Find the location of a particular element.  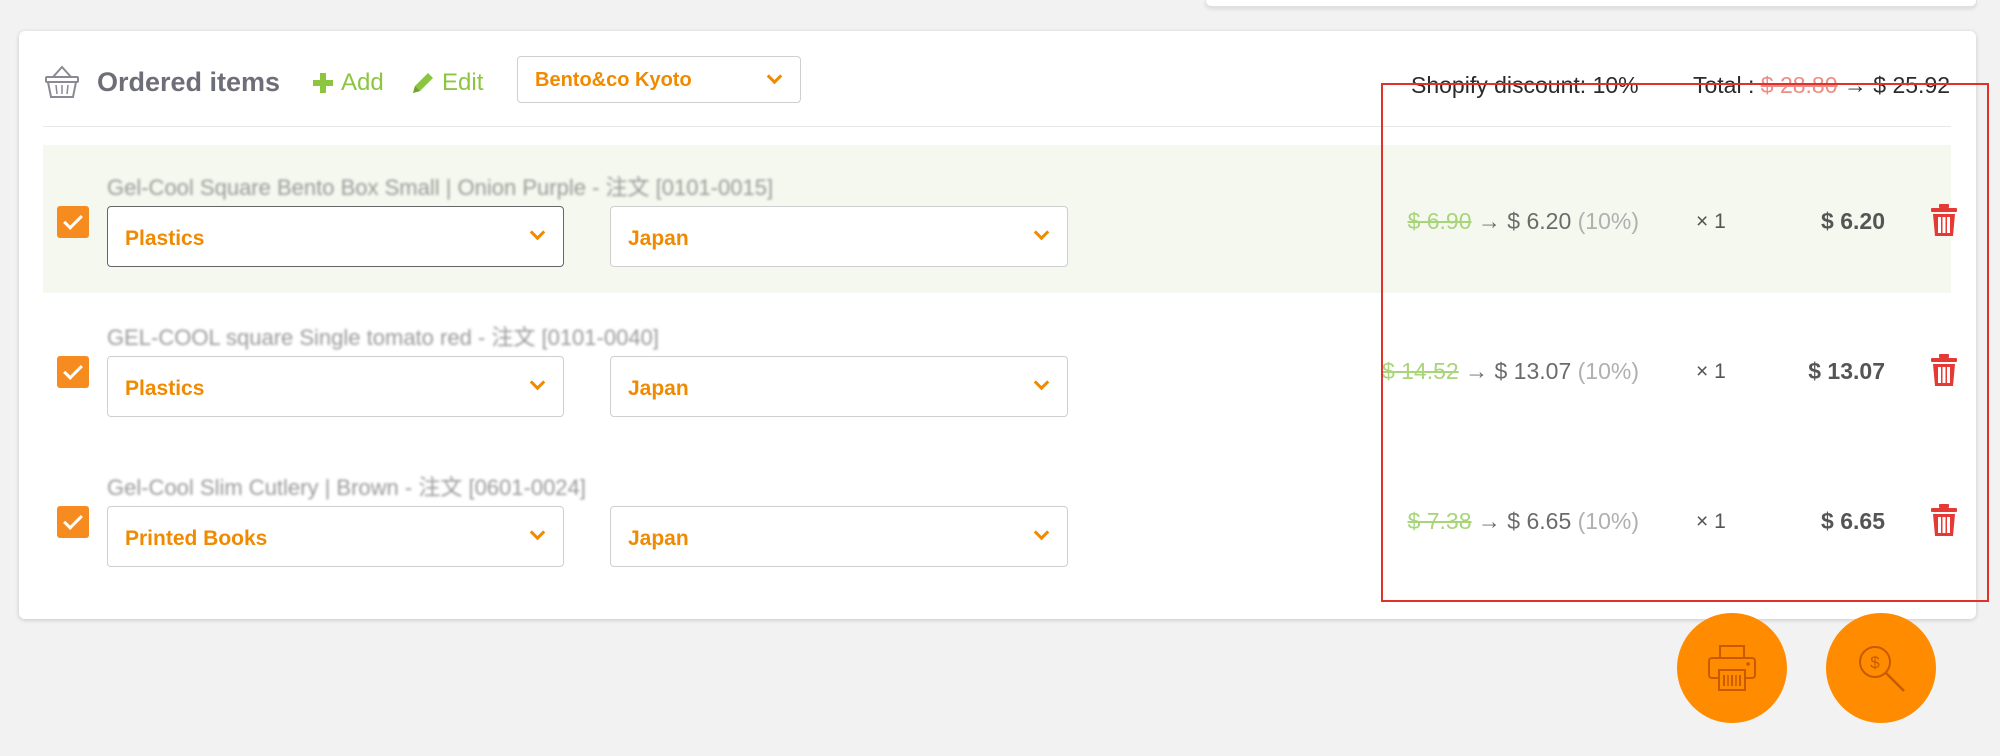

page-title: Ordered items is located at coordinates (189, 82).